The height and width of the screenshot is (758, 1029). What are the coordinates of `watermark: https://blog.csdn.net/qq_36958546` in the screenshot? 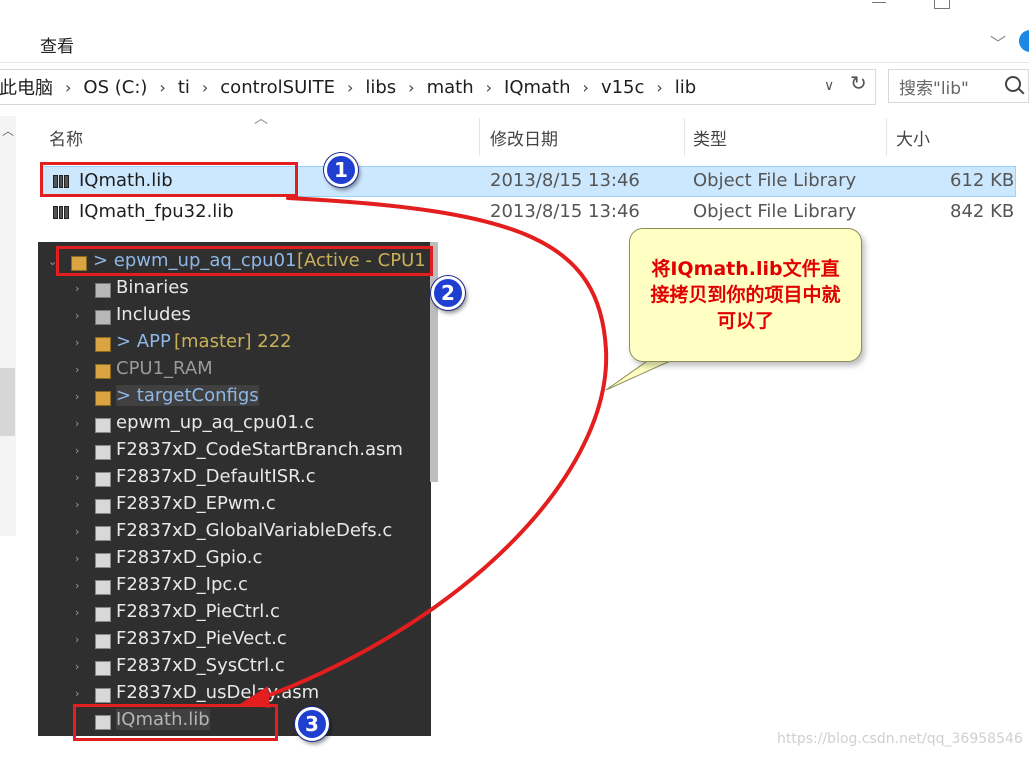 It's located at (900, 739).